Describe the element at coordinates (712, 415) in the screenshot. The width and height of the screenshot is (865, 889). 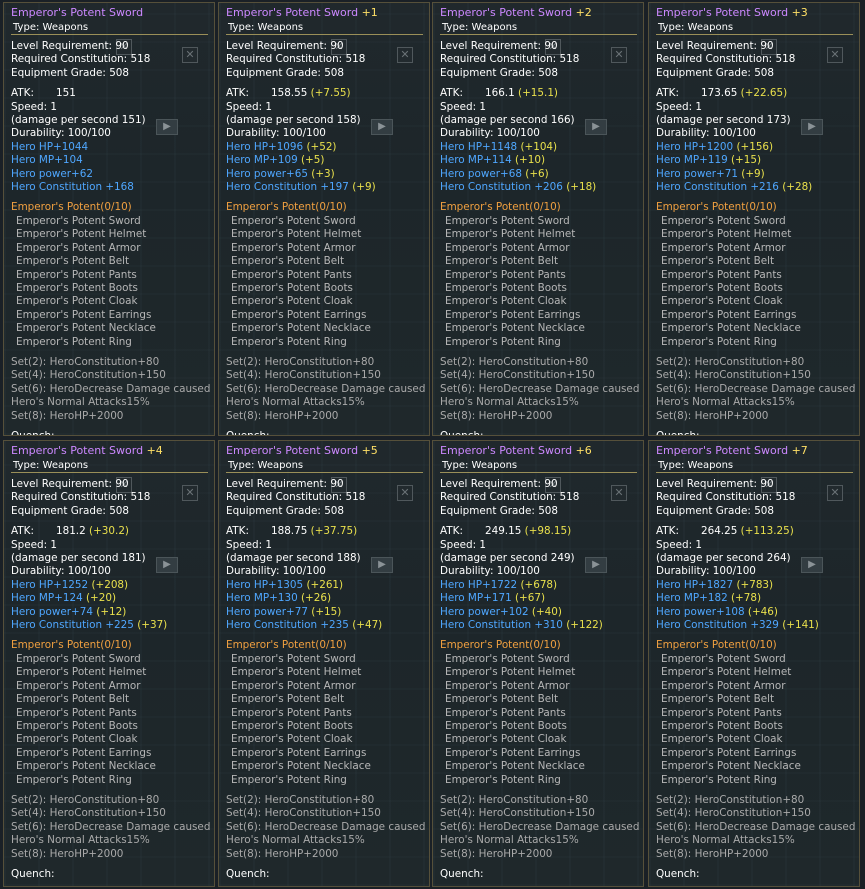
I see `set-bonus: Set(8): HeroHP+2000` at that location.